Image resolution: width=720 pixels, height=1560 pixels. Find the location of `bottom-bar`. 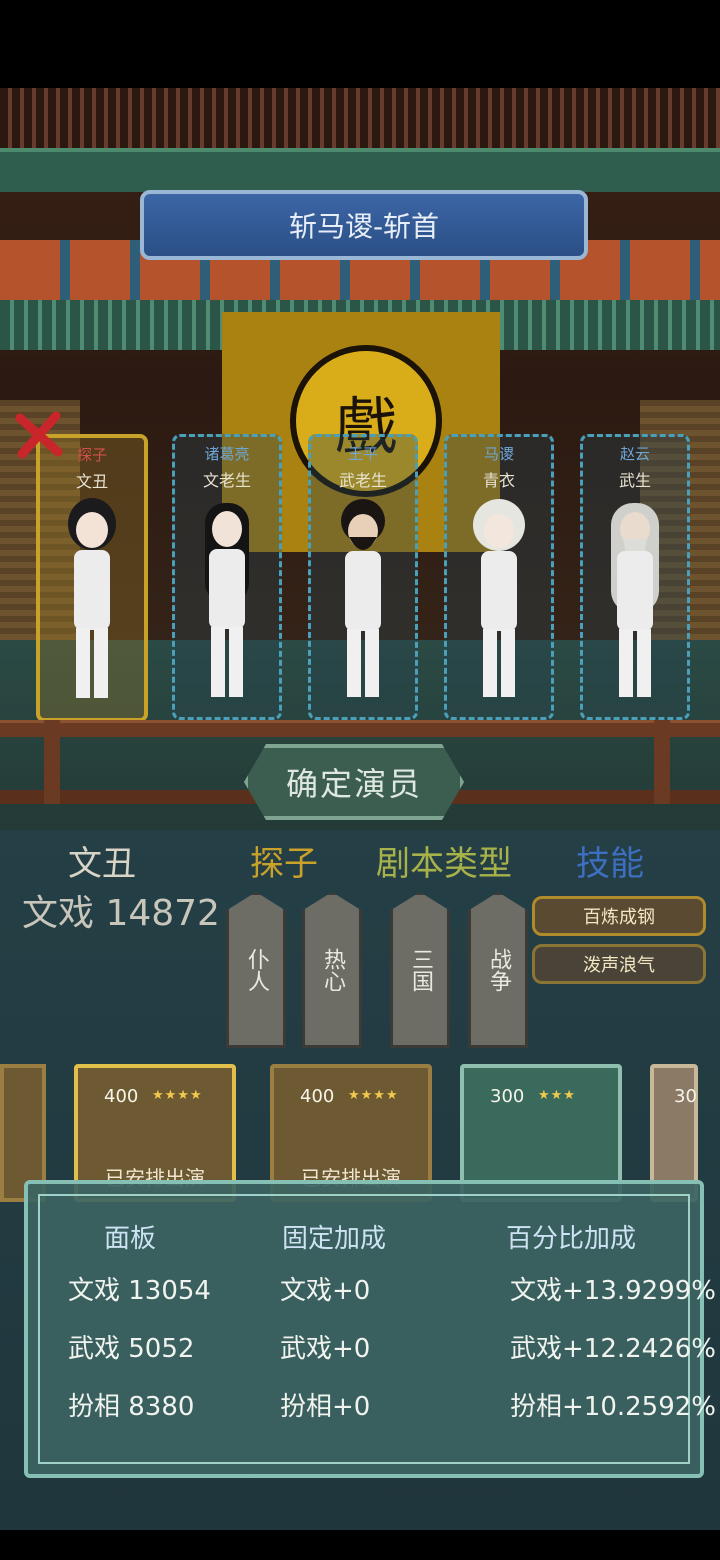

bottom-bar is located at coordinates (360, 1545).